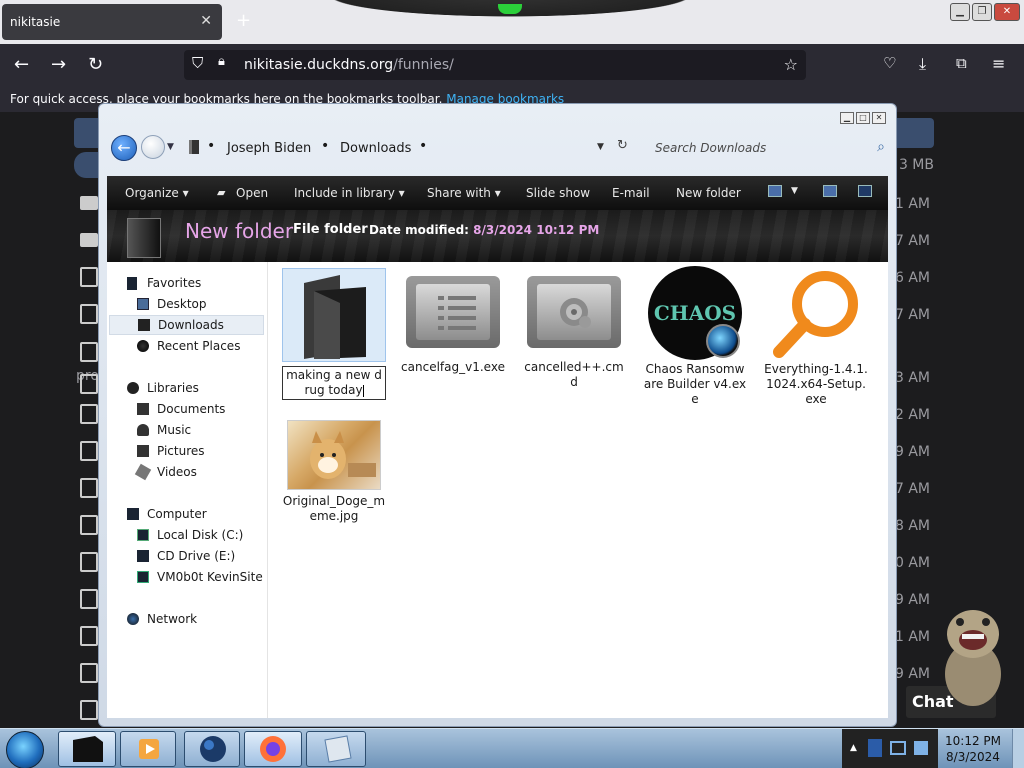 This screenshot has width=1024, height=768. What do you see at coordinates (830, 191) in the screenshot?
I see `preview-pane-icon` at bounding box center [830, 191].